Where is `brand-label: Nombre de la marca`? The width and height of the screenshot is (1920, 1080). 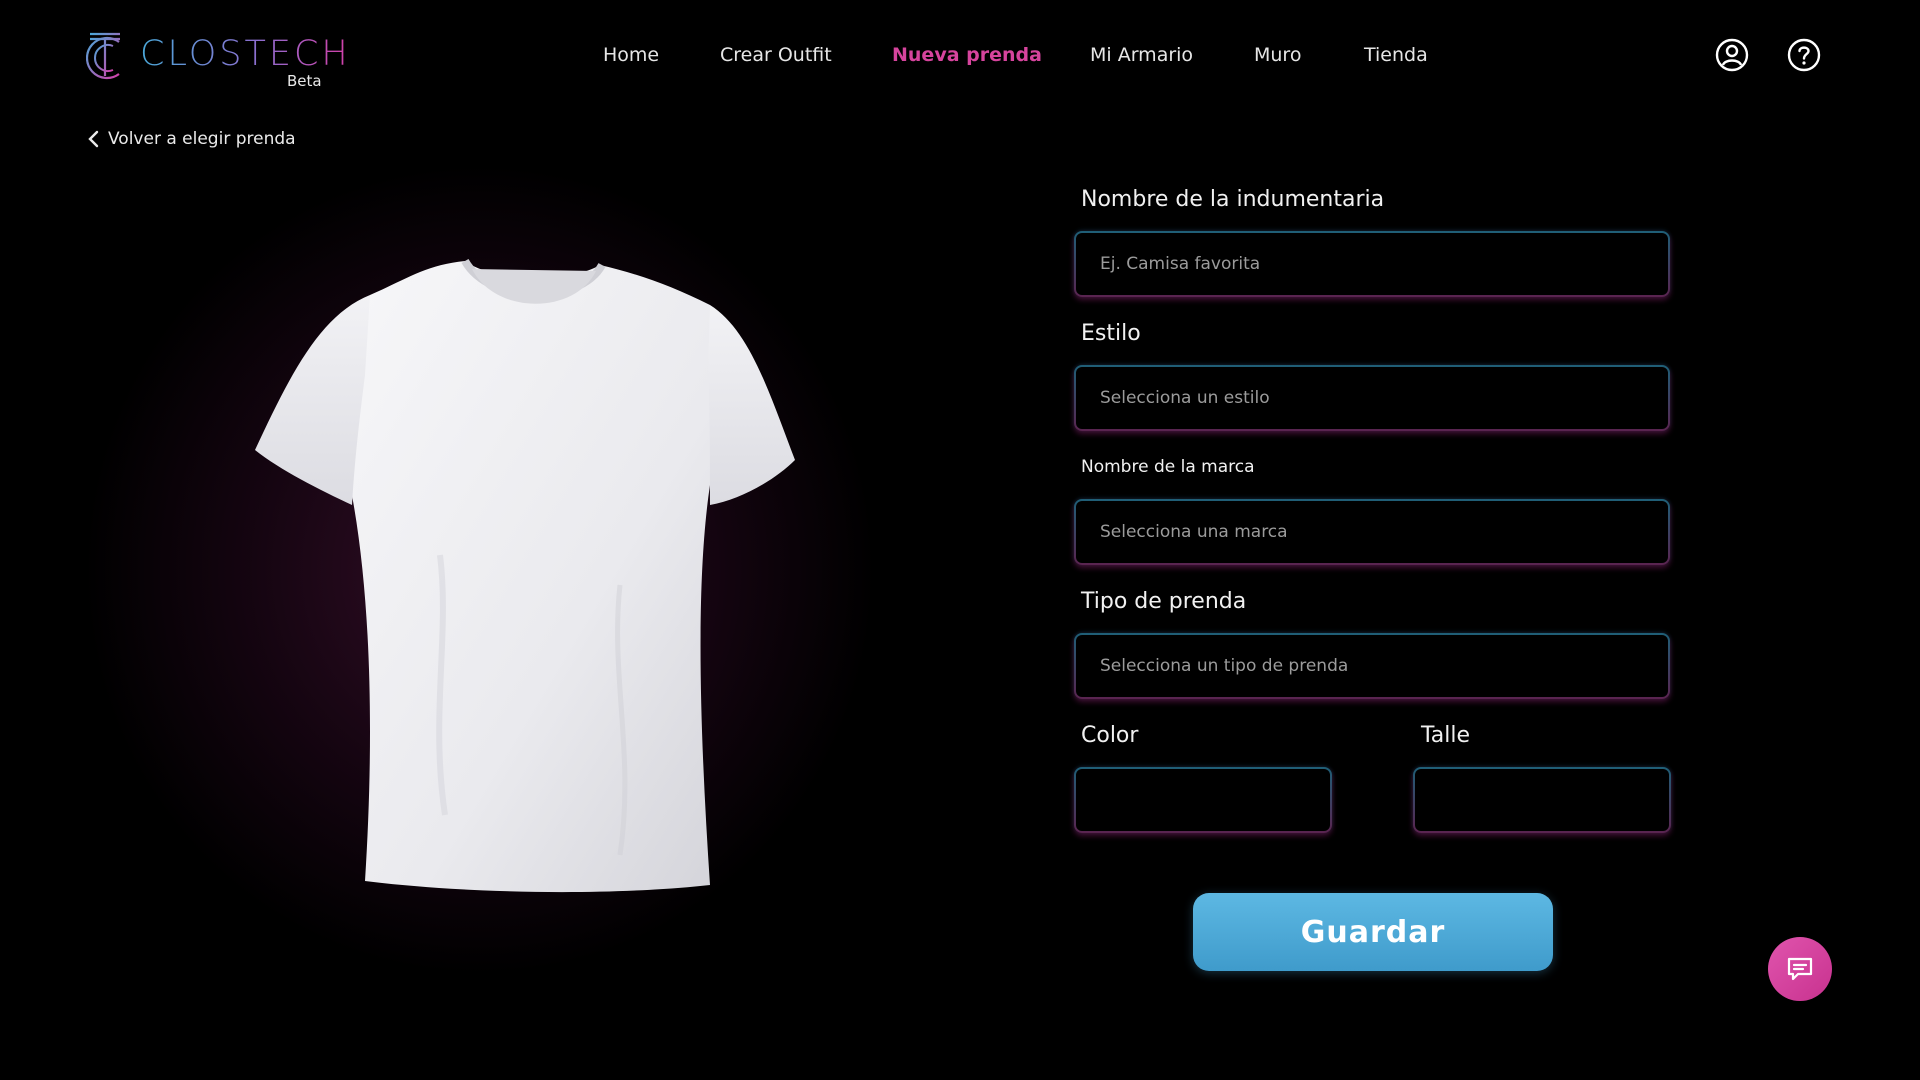
brand-label: Nombre de la marca is located at coordinates (1168, 467).